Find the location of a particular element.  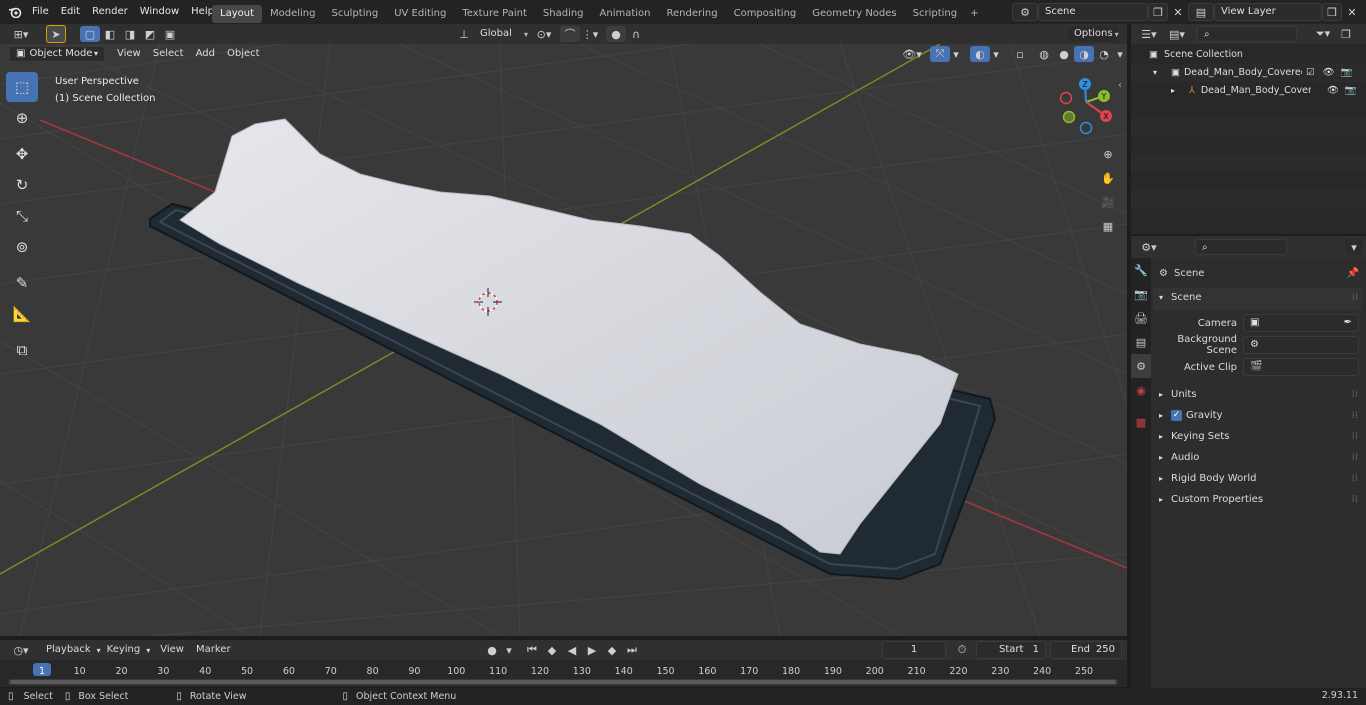

filter-icon: ⏷▾ is located at coordinates (1323, 34).